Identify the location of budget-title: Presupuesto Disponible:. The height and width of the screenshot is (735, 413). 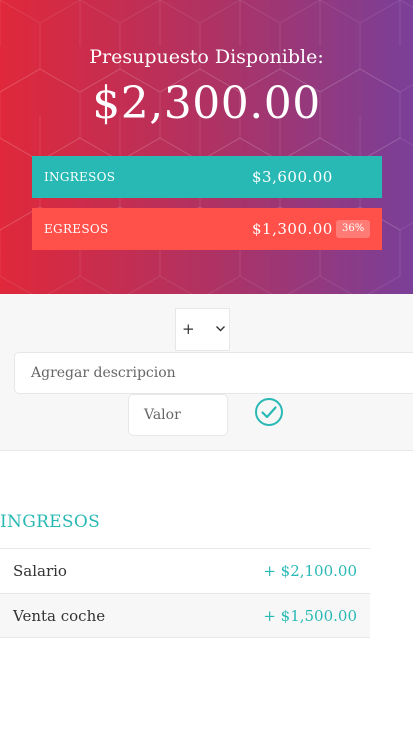
(206, 57).